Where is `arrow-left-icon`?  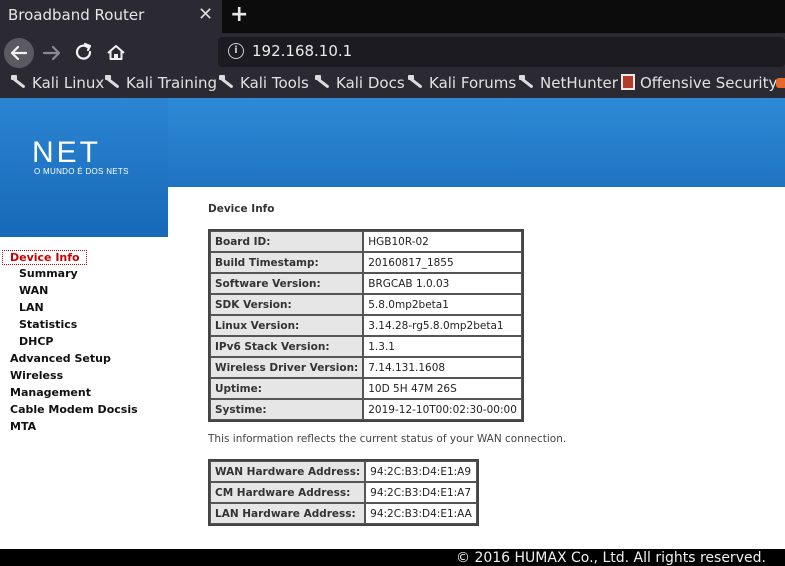 arrow-left-icon is located at coordinates (19, 53).